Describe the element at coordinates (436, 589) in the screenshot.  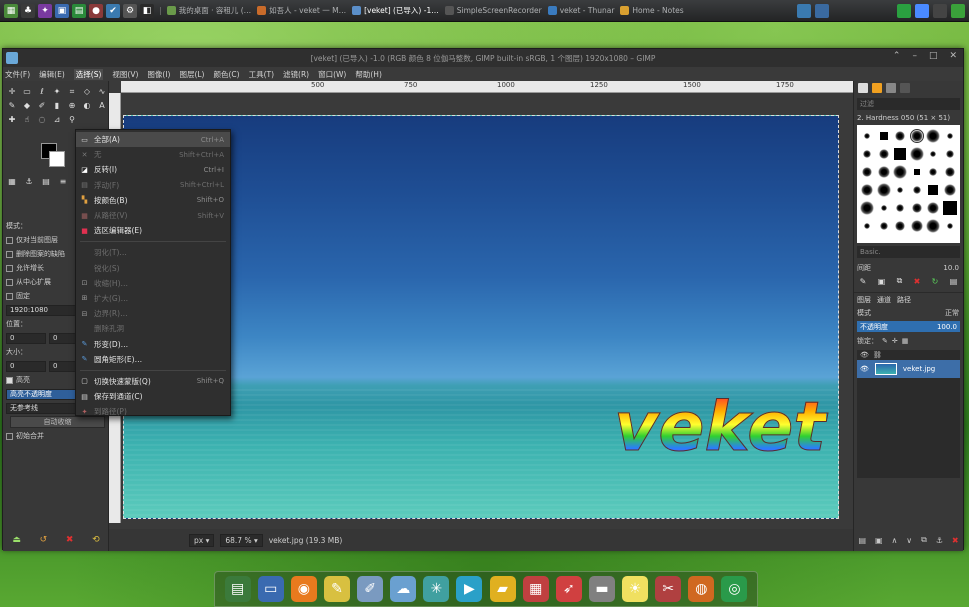
I see `molecule-icon: ✳` at that location.